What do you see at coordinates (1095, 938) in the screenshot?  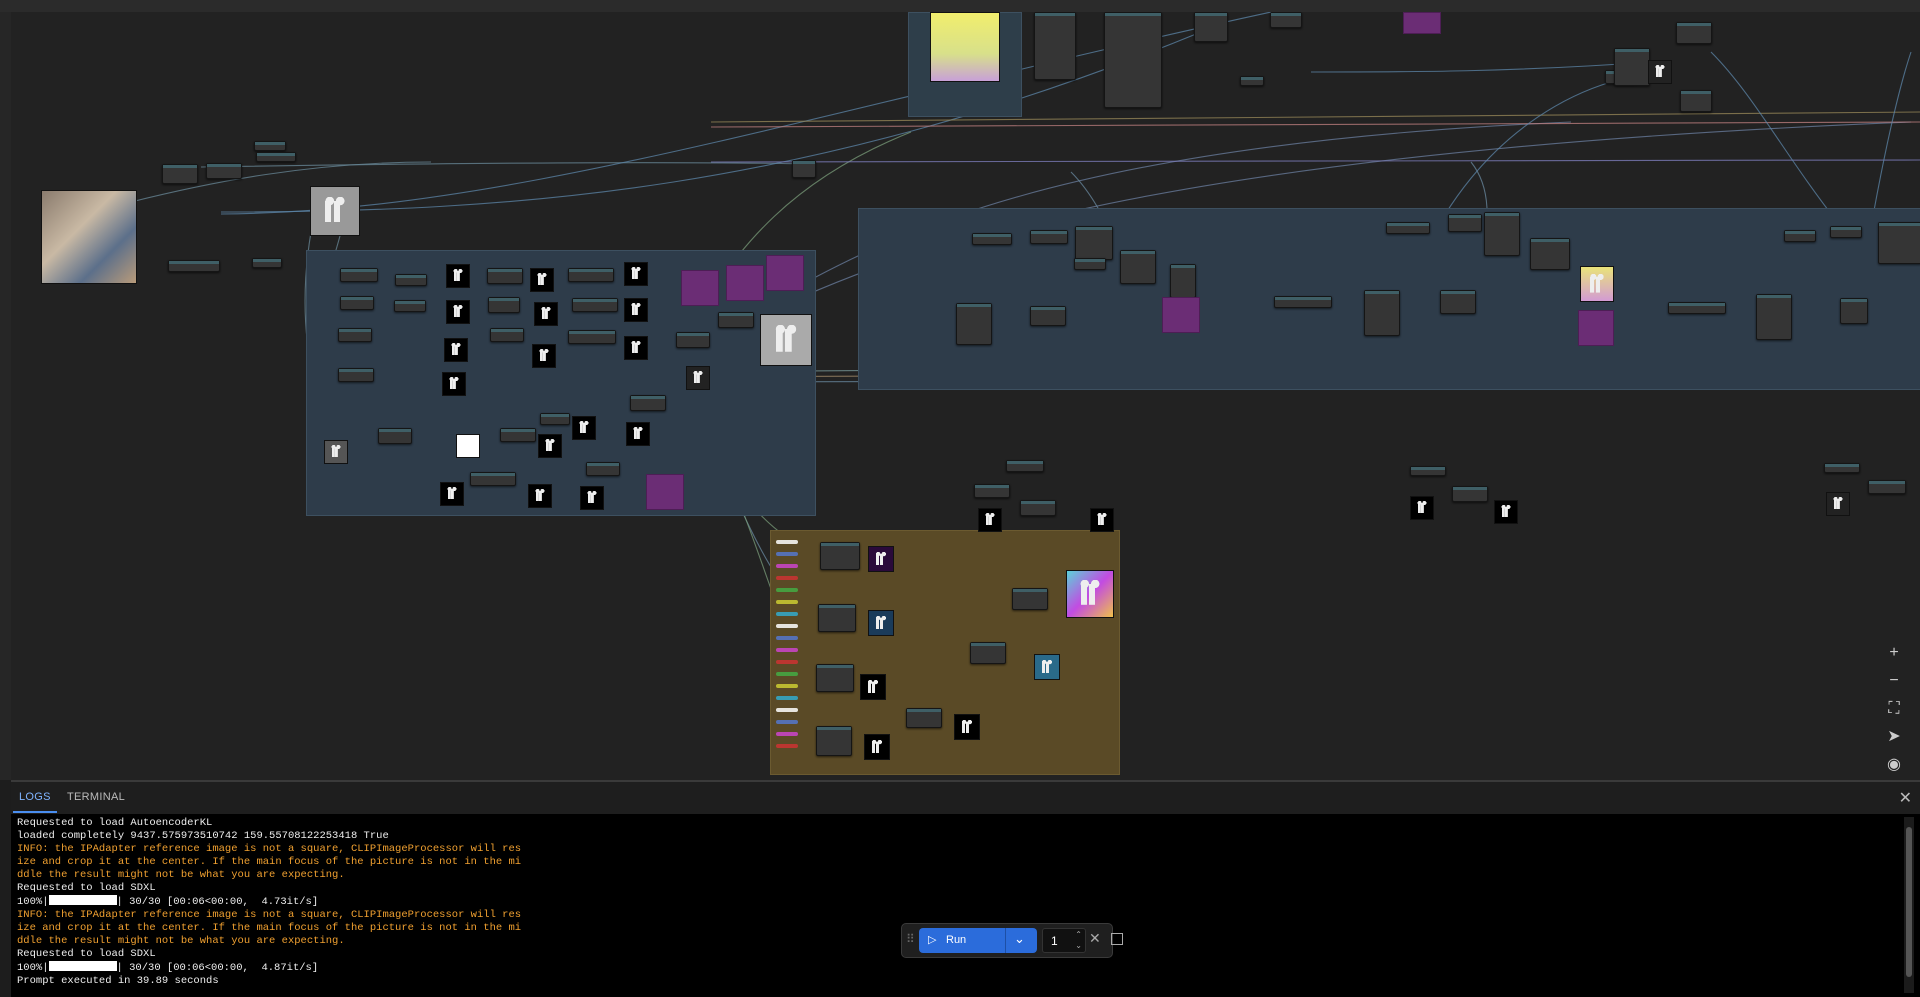 I see `cancel-icon: ✕` at bounding box center [1095, 938].